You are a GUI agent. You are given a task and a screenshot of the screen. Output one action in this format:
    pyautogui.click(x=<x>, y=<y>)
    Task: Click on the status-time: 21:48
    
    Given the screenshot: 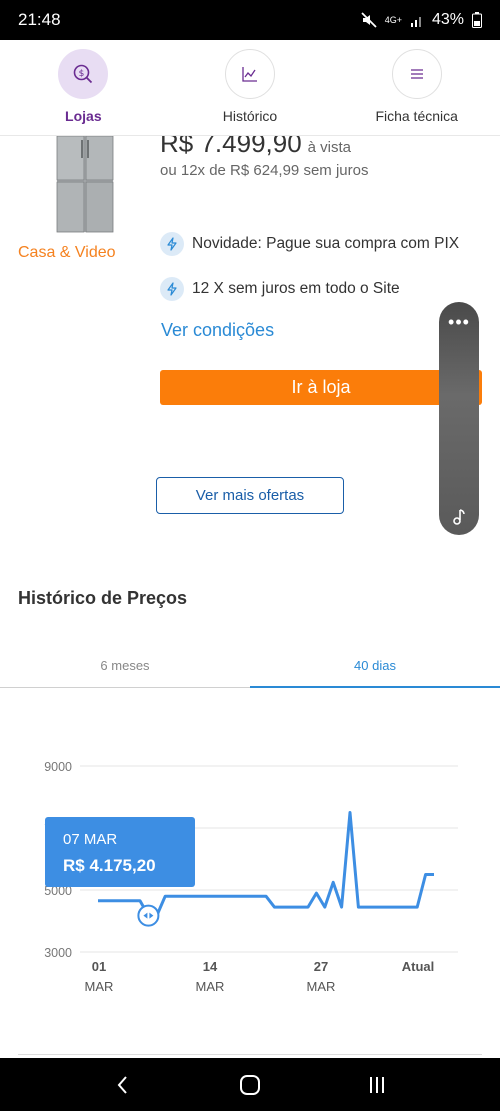 What is the action you would take?
    pyautogui.click(x=39, y=19)
    